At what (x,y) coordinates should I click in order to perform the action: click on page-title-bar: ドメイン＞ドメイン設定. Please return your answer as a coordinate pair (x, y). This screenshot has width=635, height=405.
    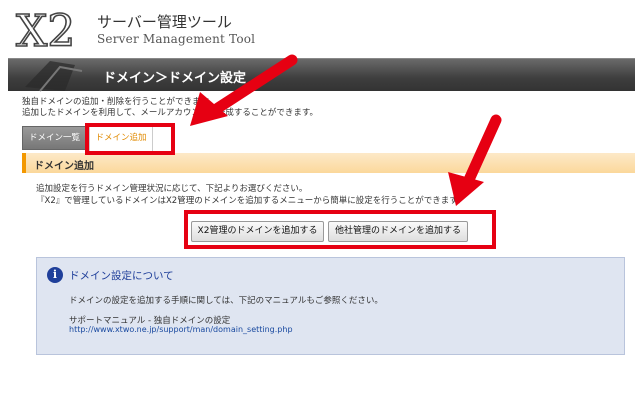
    Looking at the image, I should click on (321, 75).